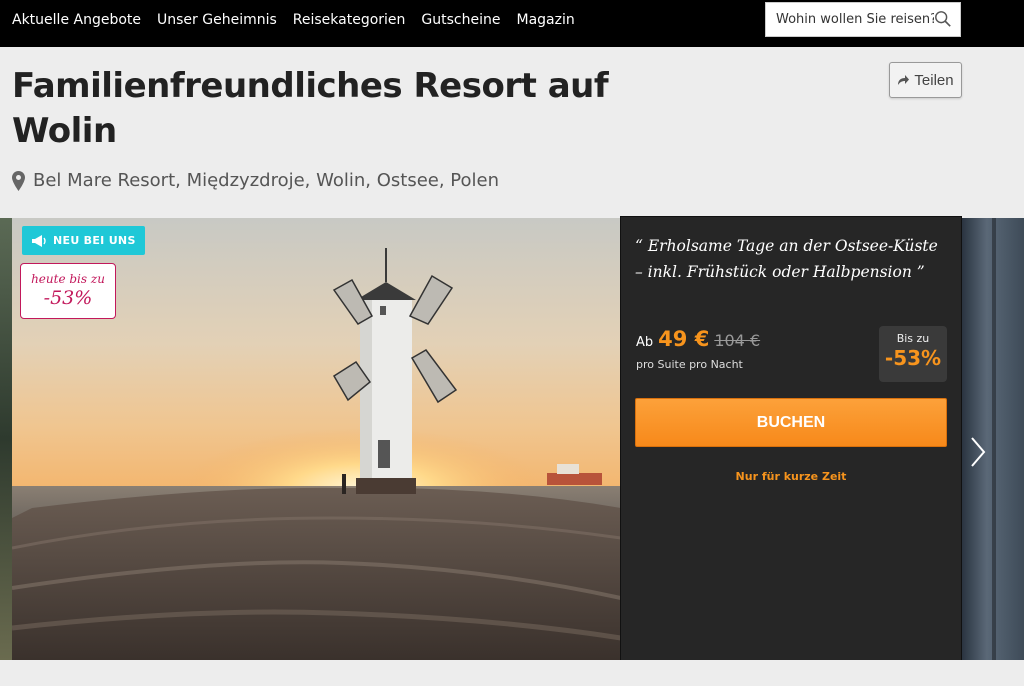 The image size is (1024, 686). Describe the element at coordinates (68, 279) in the screenshot. I see `discount-badge-text: heute bis zu` at that location.